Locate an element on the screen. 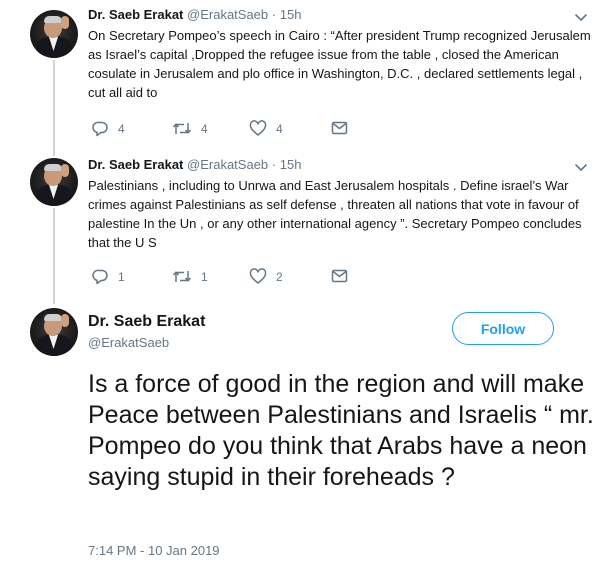  reply-count: 4 is located at coordinates (121, 128).